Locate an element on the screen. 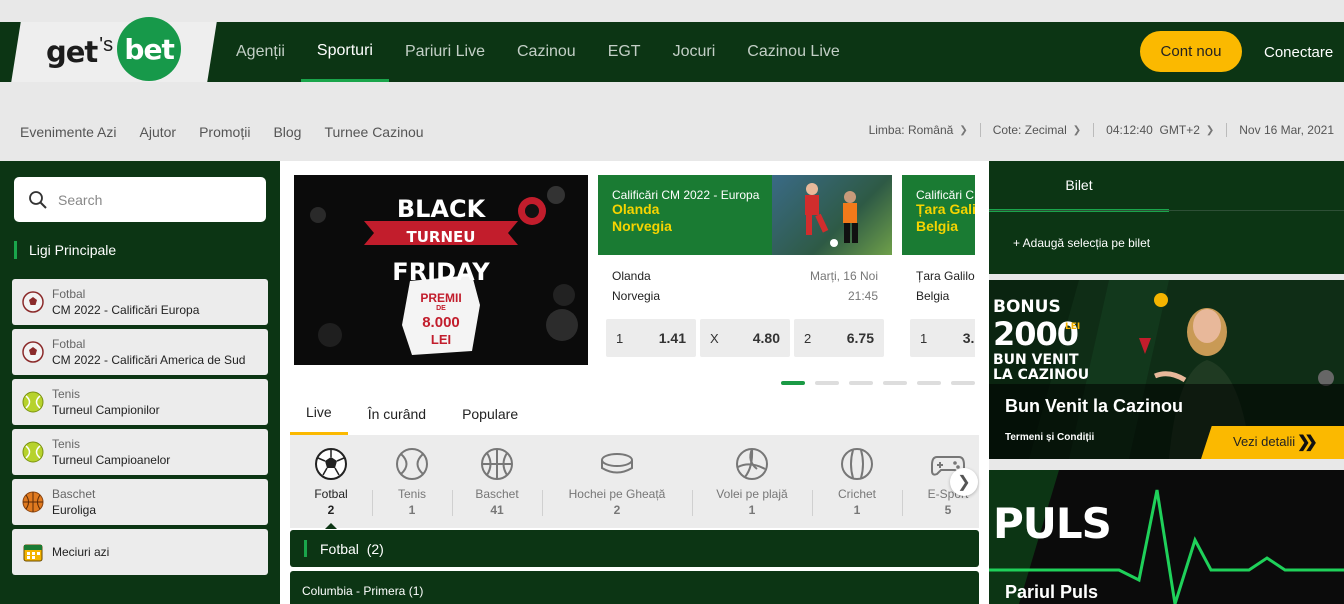 This screenshot has height=604, width=1344. sport-name: Tenis is located at coordinates (411, 494).